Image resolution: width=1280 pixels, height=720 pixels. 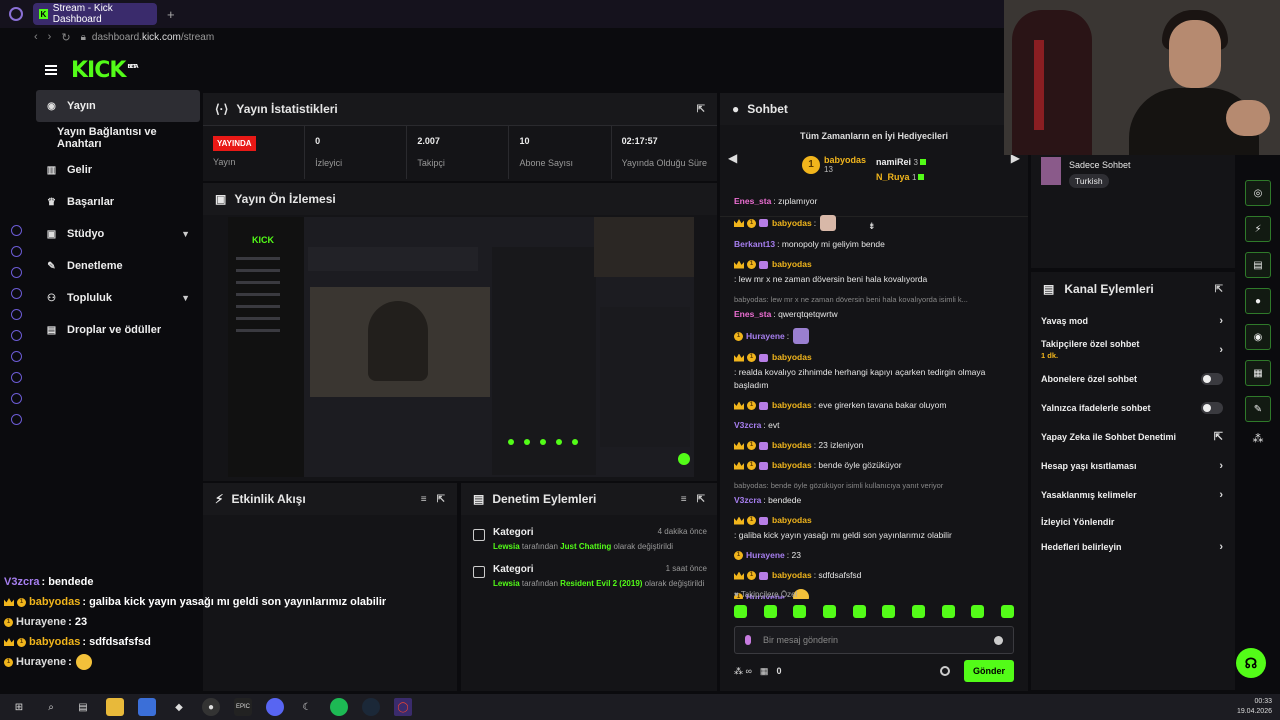 What do you see at coordinates (1258, 265) in the screenshot?
I see `document-icon: ▤` at bounding box center [1258, 265].